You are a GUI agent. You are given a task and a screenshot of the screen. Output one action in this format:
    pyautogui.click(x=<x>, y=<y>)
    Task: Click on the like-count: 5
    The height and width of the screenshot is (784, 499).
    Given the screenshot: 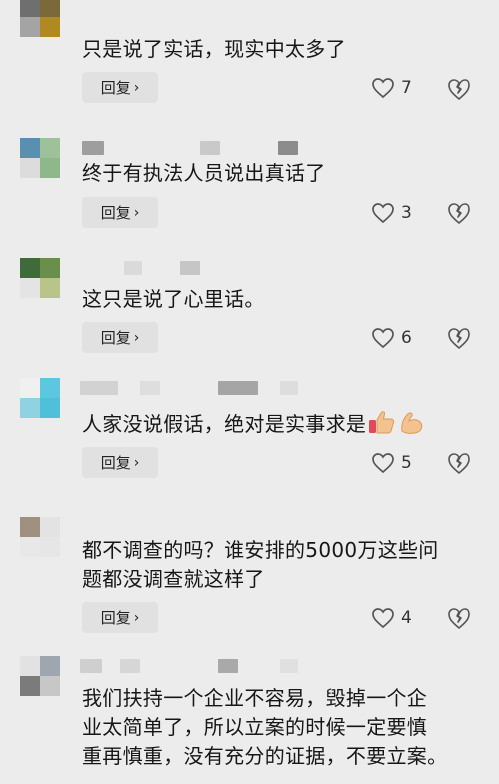 What is the action you would take?
    pyautogui.click(x=406, y=463)
    